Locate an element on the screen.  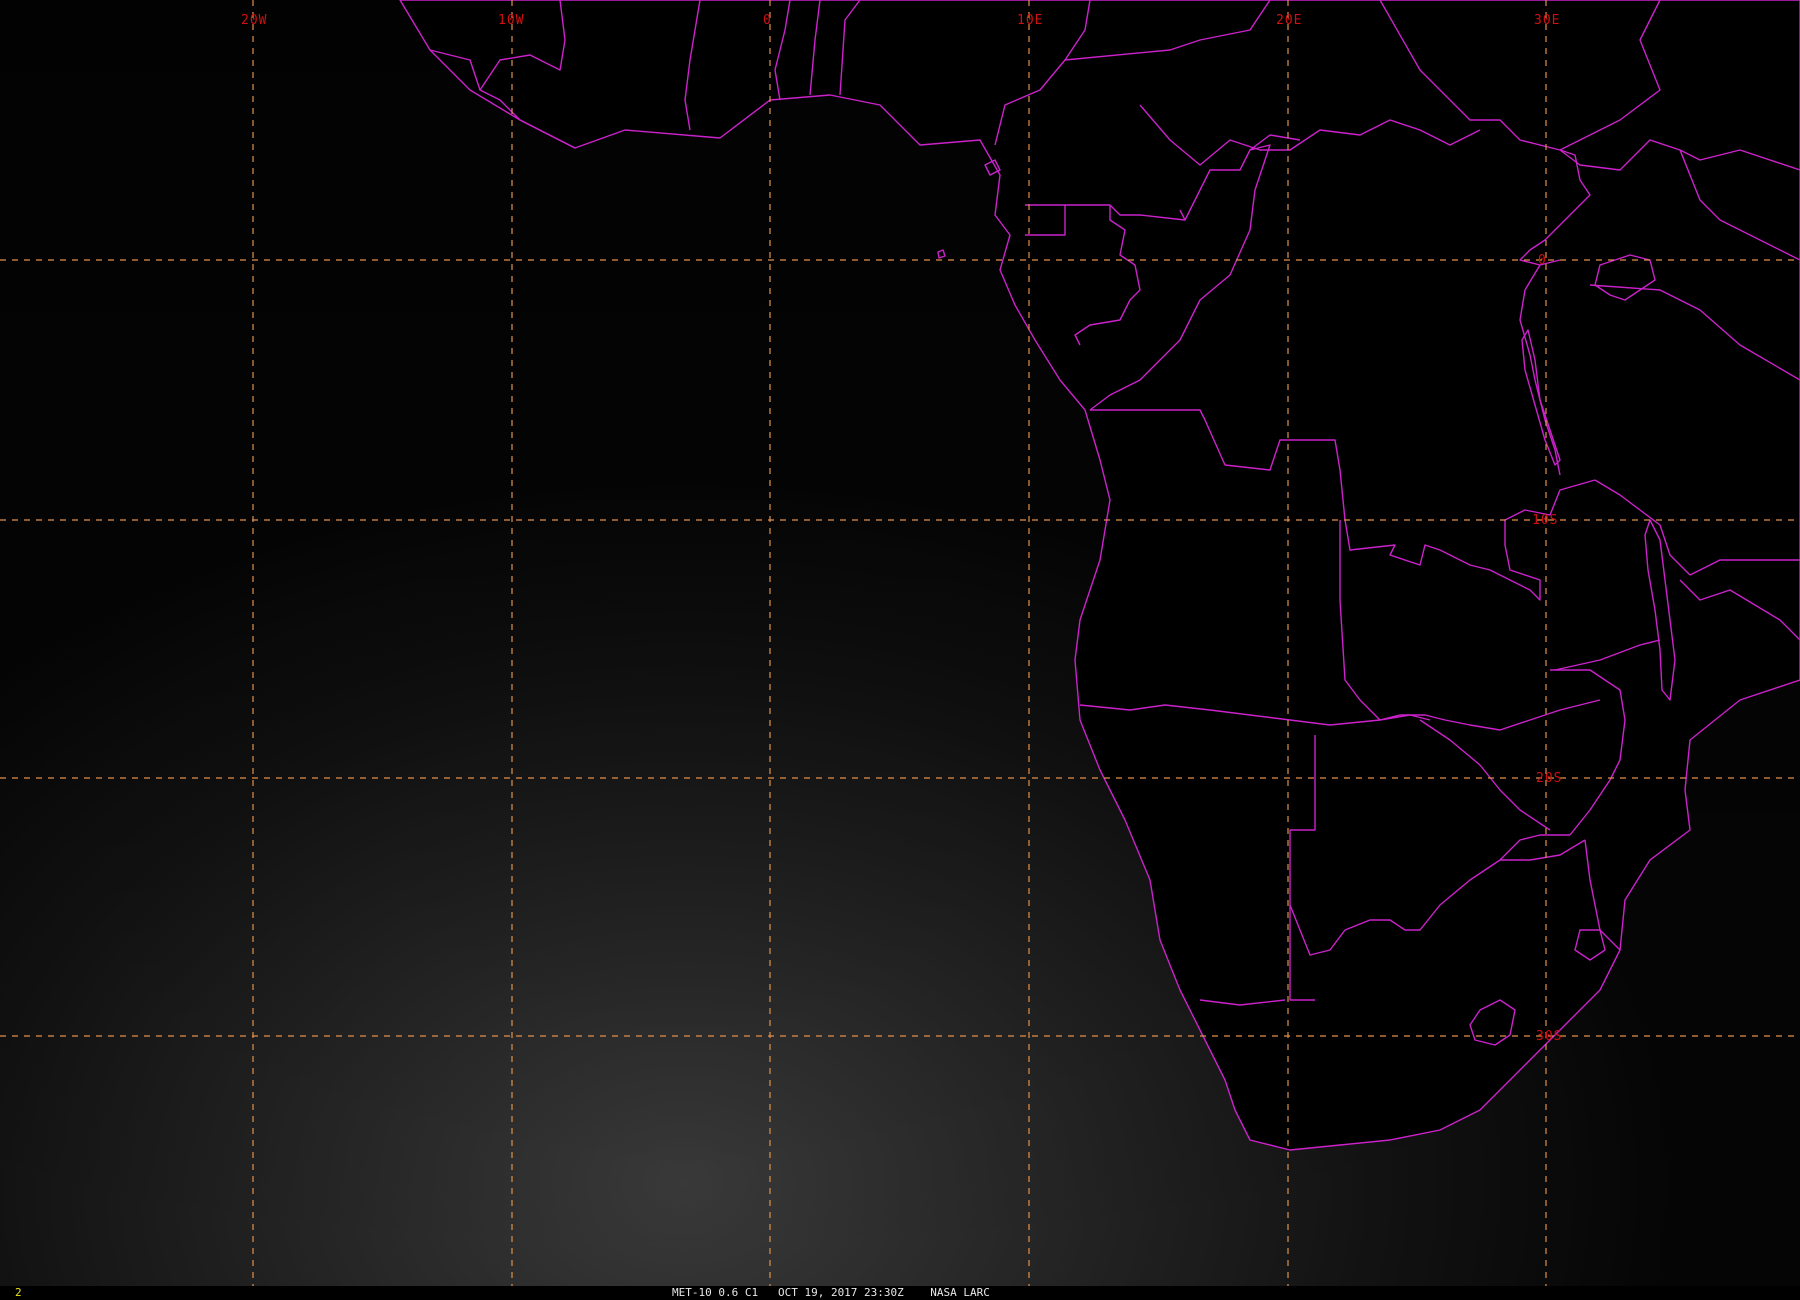
frame-number: 2 is located at coordinates (18, 1292).